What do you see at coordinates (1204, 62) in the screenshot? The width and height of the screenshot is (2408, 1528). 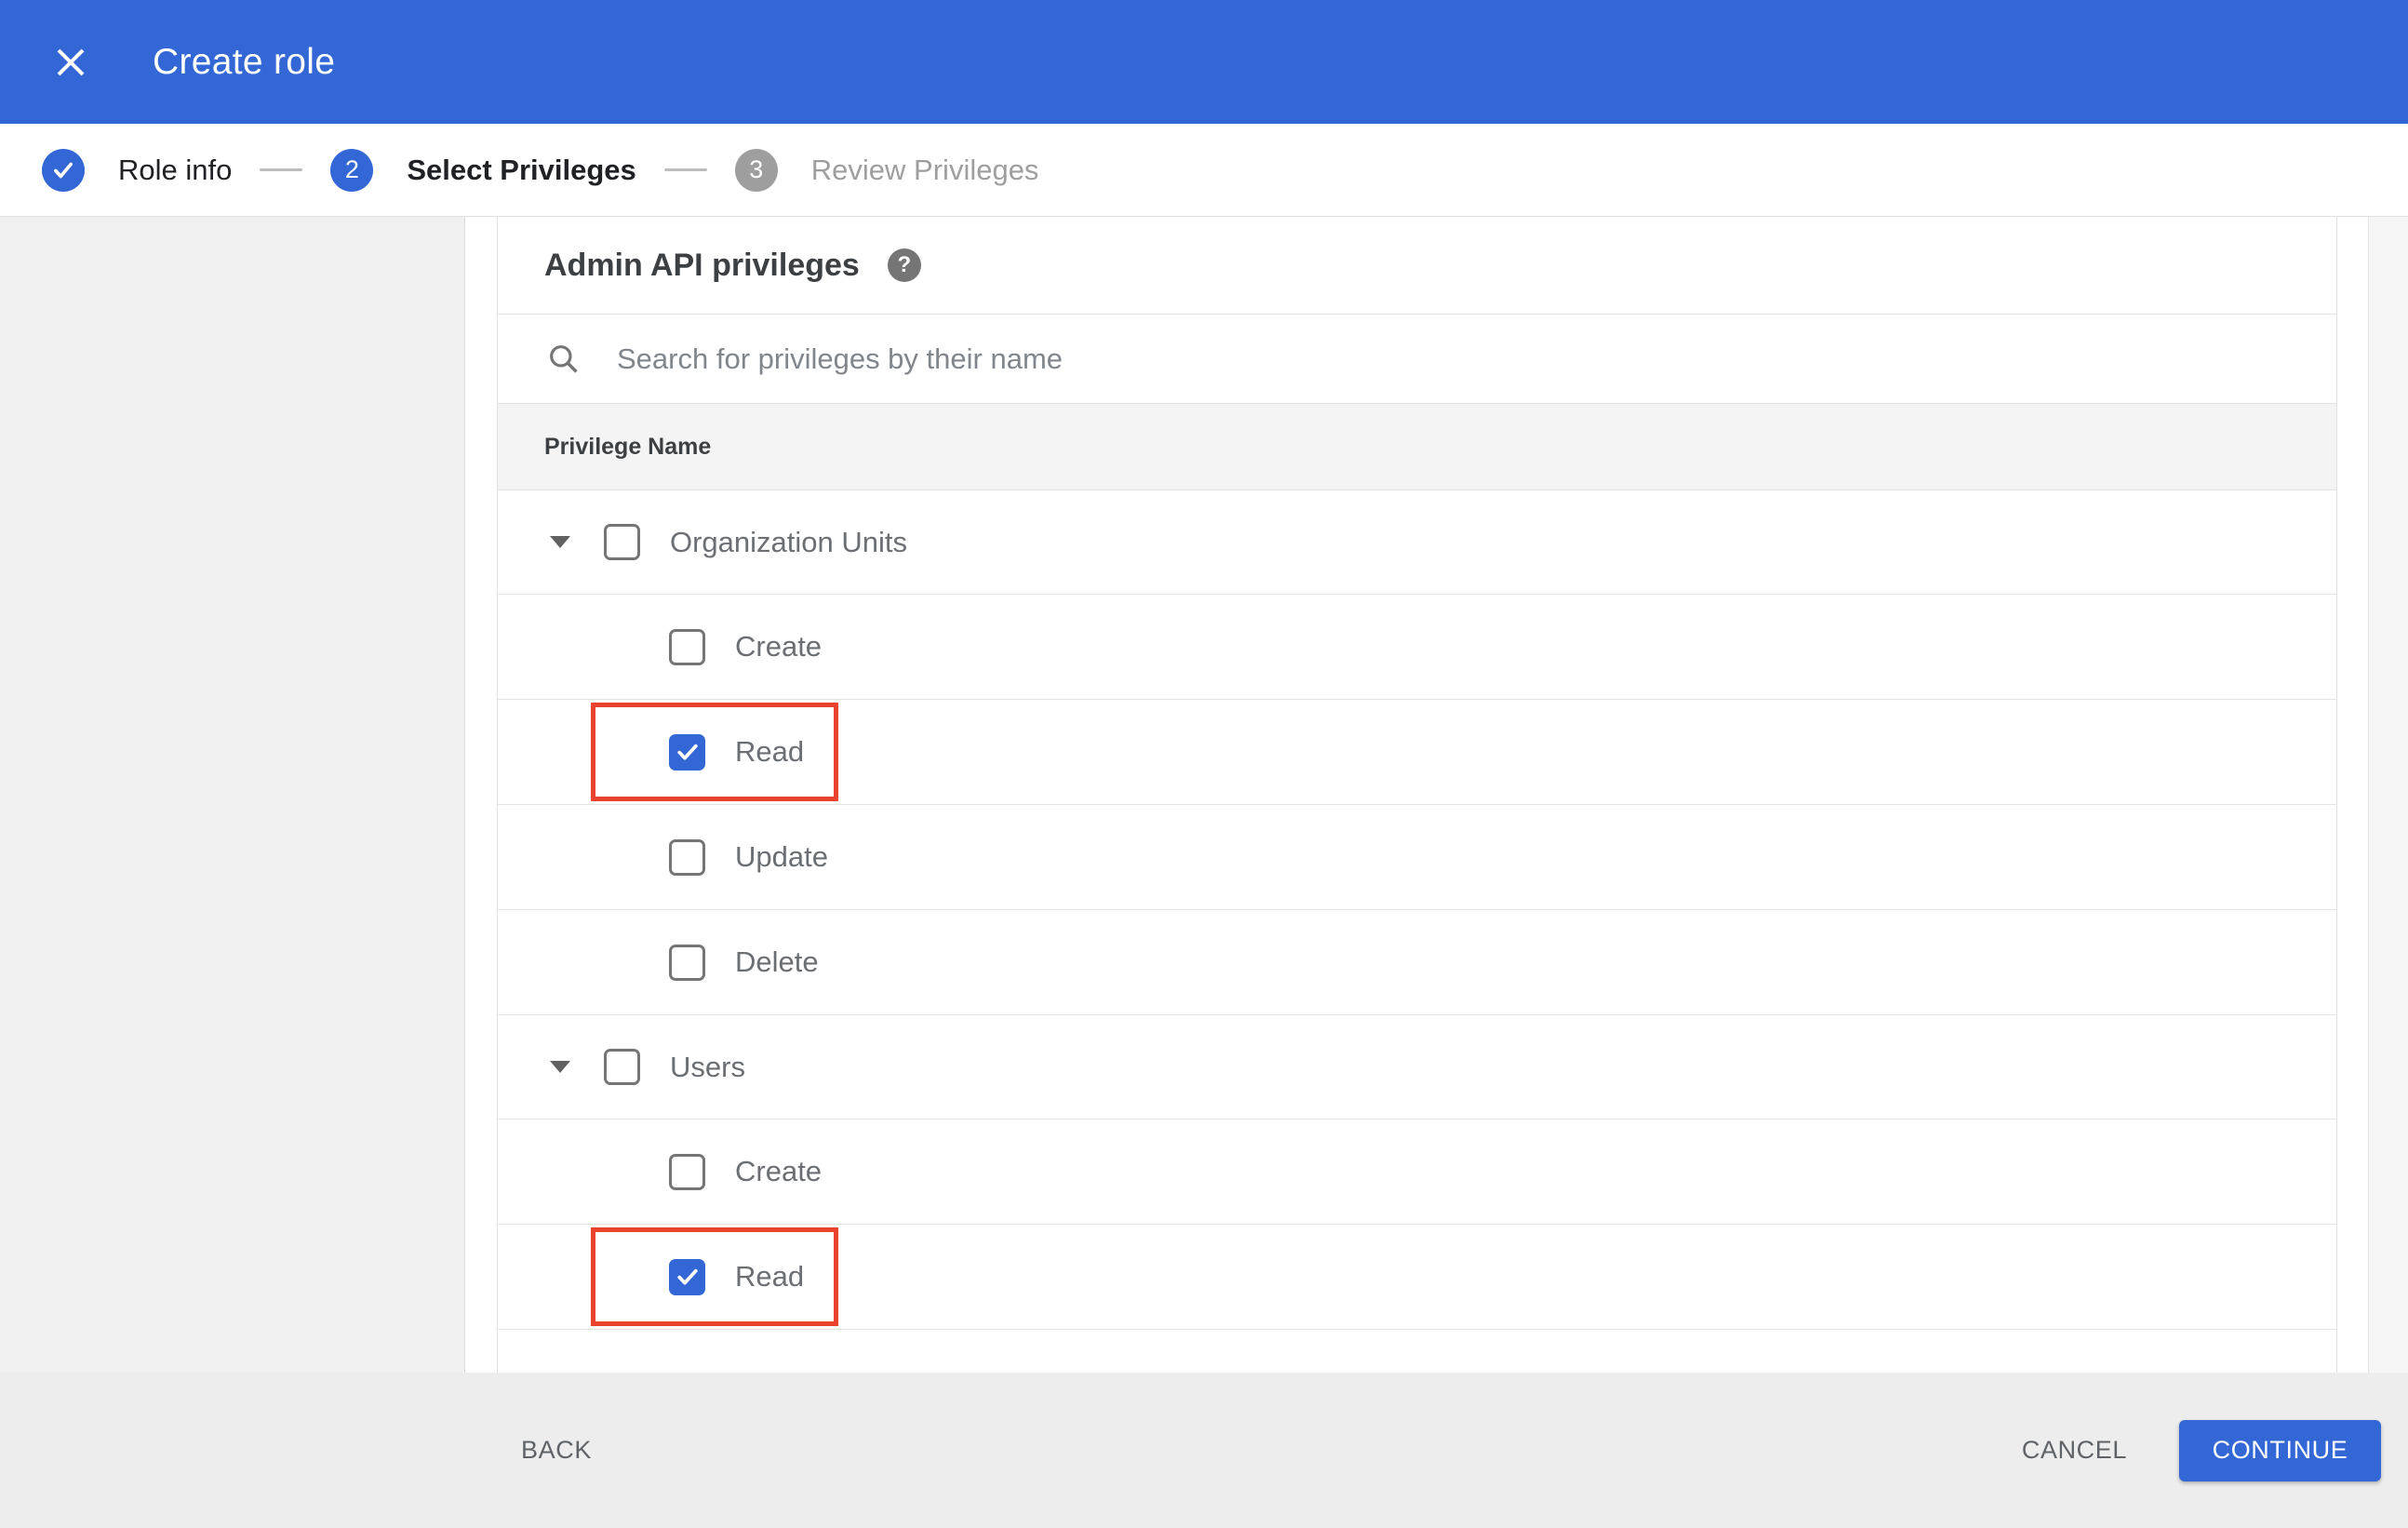 I see `dialog-header: Create role` at bounding box center [1204, 62].